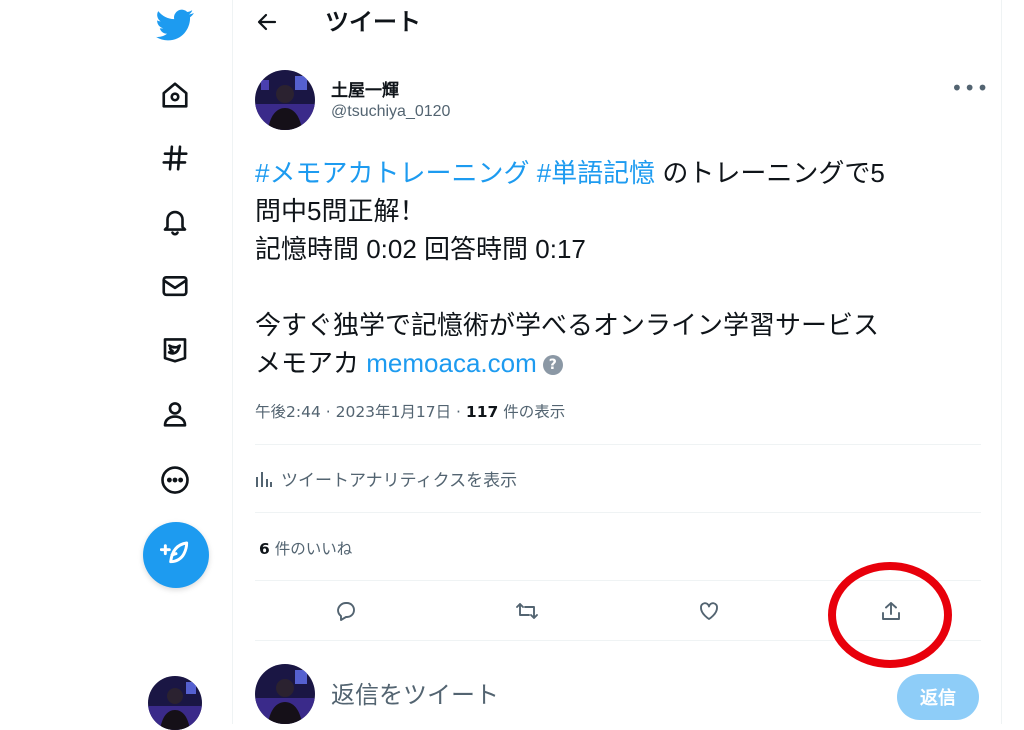  I want to click on hashtag-link: #メモアカトレーニング, so click(392, 173).